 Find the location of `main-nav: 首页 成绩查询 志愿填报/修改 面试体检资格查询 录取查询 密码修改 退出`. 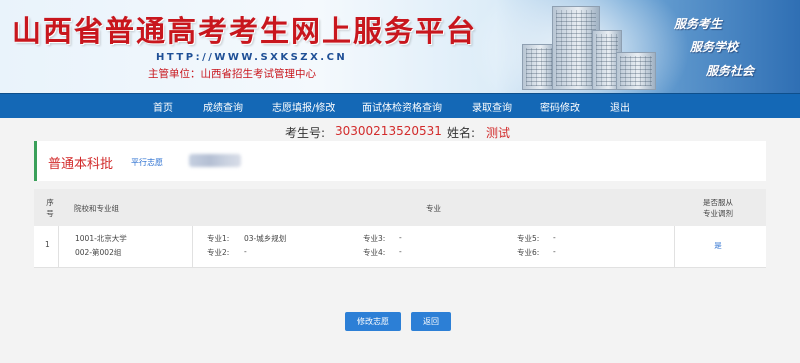

main-nav: 首页 成绩查询 志愿填报/修改 面试体检资格查询 录取查询 密码修改 退出 is located at coordinates (400, 105).